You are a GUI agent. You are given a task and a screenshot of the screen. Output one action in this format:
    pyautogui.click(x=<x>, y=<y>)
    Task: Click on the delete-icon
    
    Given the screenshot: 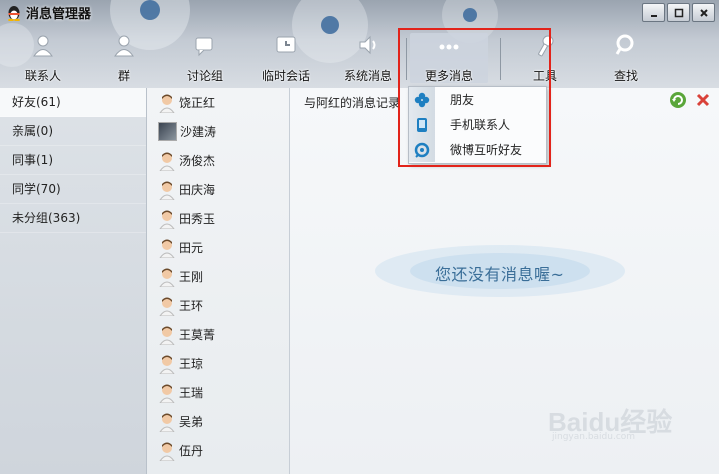 What is the action you would take?
    pyautogui.click(x=703, y=100)
    